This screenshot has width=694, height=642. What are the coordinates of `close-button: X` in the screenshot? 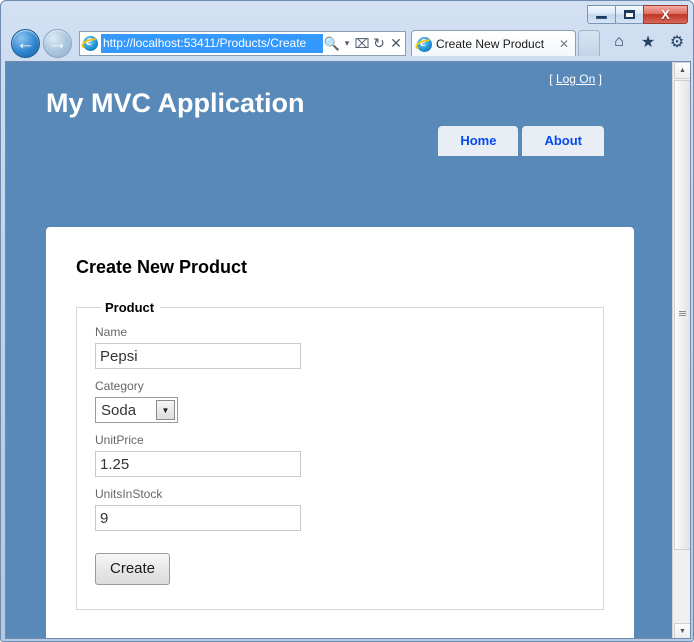 It's located at (665, 14).